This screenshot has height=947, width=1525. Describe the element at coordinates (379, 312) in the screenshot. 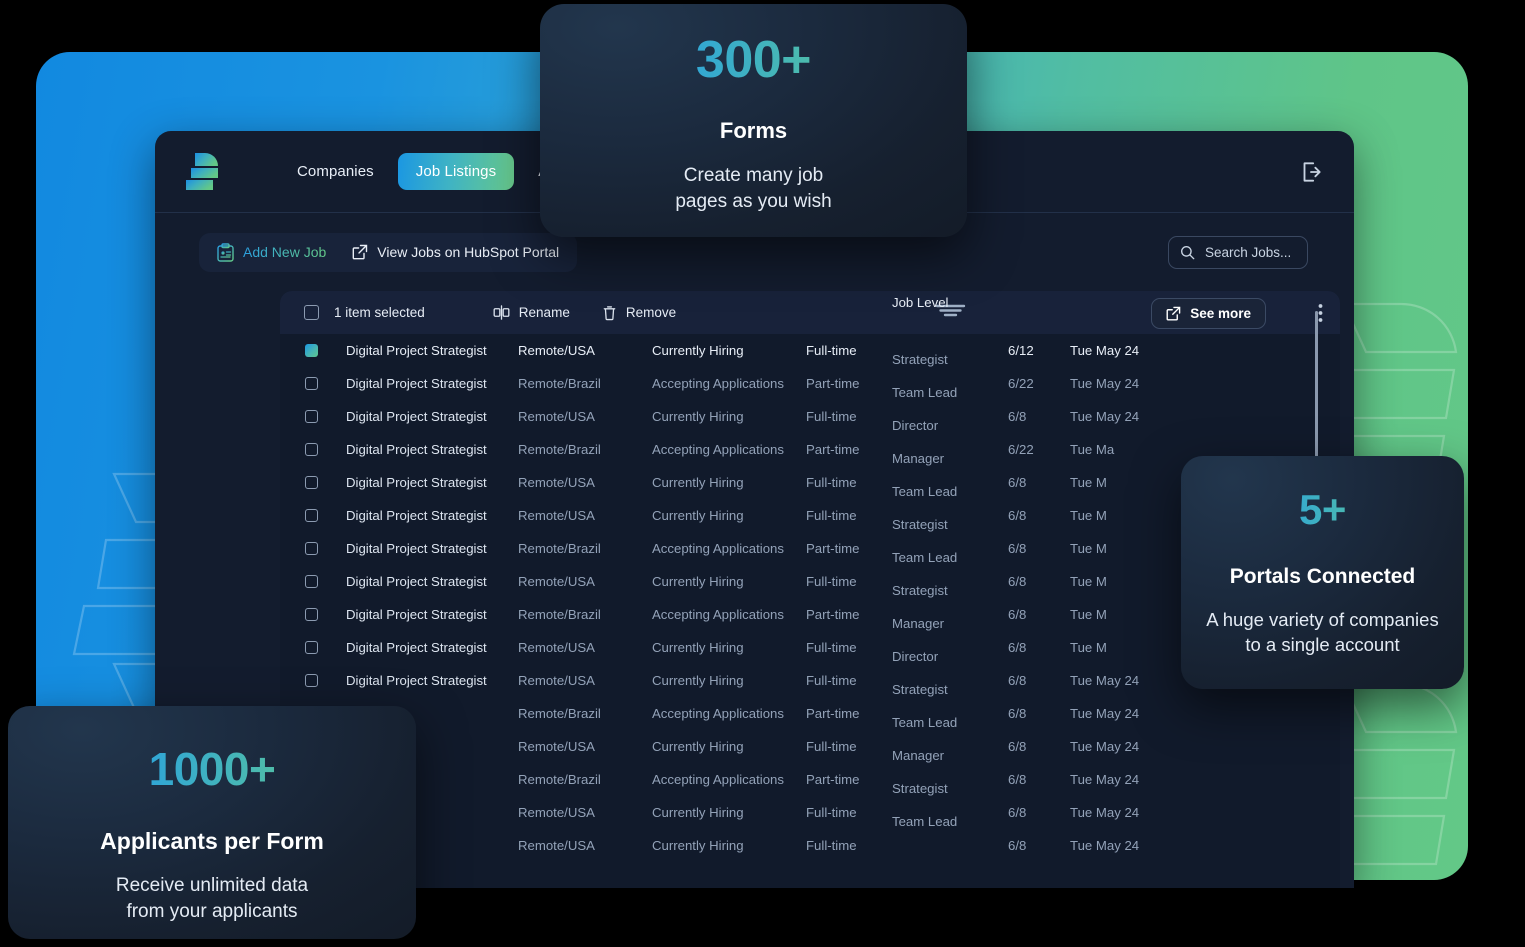

I see `selection-count-label: 1 item selected` at that location.